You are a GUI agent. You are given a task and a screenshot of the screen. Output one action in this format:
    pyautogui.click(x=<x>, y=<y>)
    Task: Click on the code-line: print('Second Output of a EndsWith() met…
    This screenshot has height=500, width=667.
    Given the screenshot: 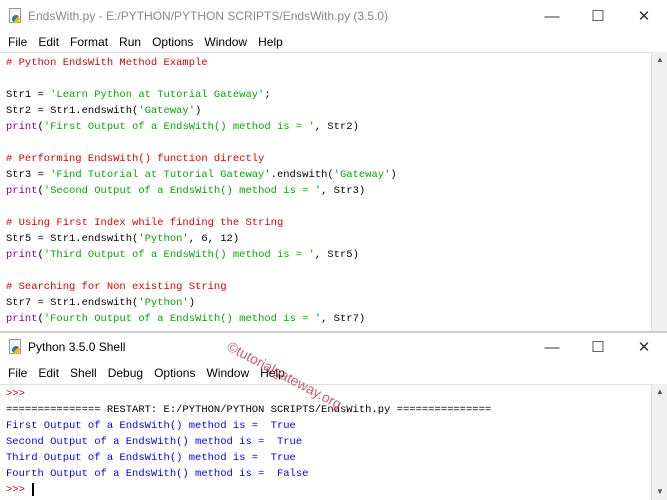 What is the action you would take?
    pyautogui.click(x=328, y=191)
    